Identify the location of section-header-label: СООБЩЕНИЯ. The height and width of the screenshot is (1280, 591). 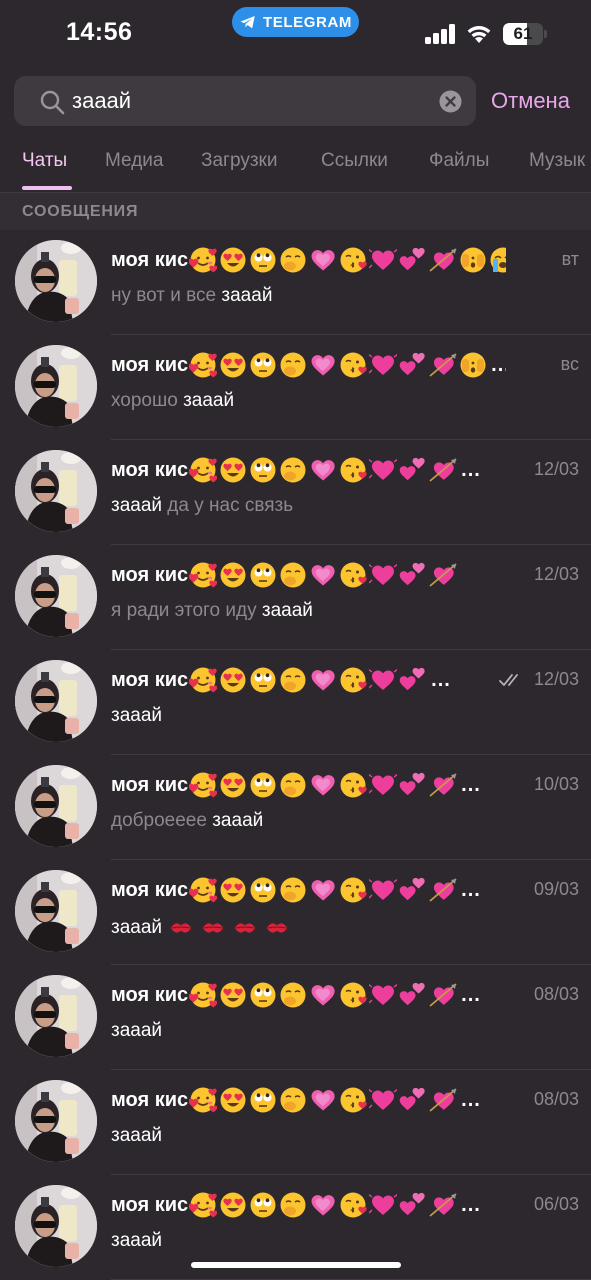
(80, 211).